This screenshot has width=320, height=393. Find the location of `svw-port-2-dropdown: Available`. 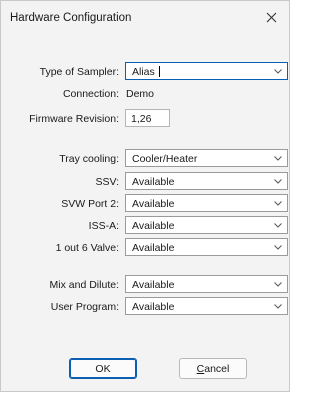

svw-port-2-dropdown: Available is located at coordinates (206, 203).